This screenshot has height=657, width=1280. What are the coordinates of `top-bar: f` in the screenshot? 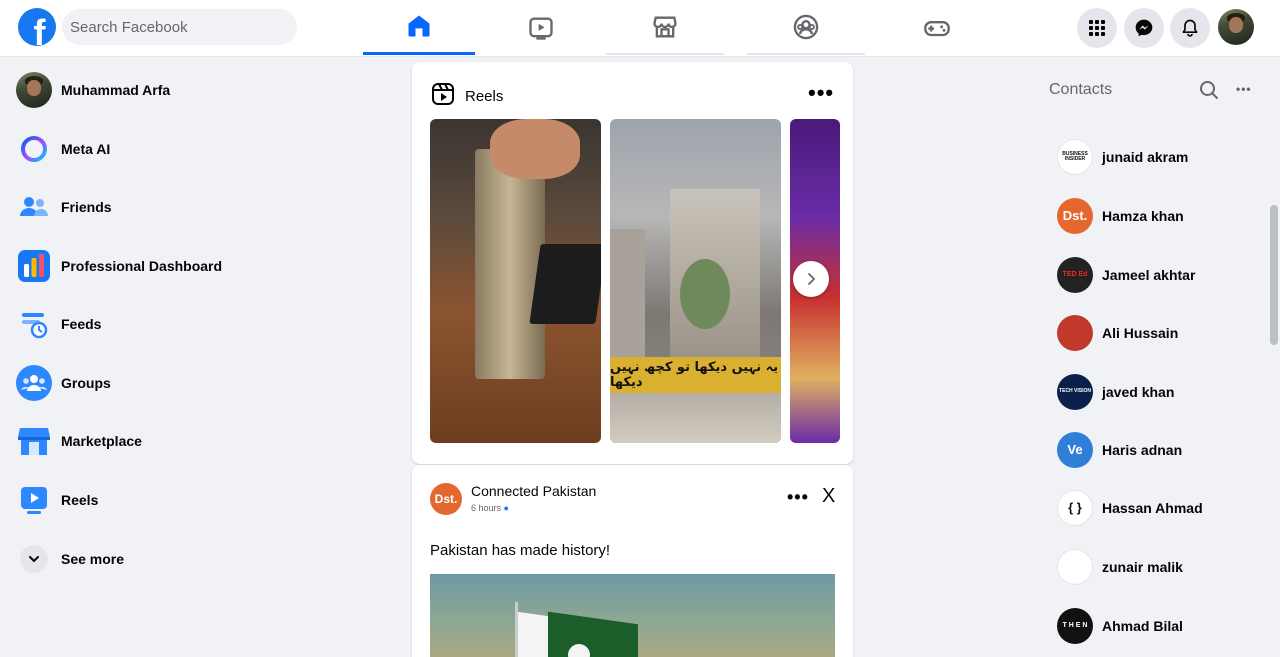 It's located at (640, 28).